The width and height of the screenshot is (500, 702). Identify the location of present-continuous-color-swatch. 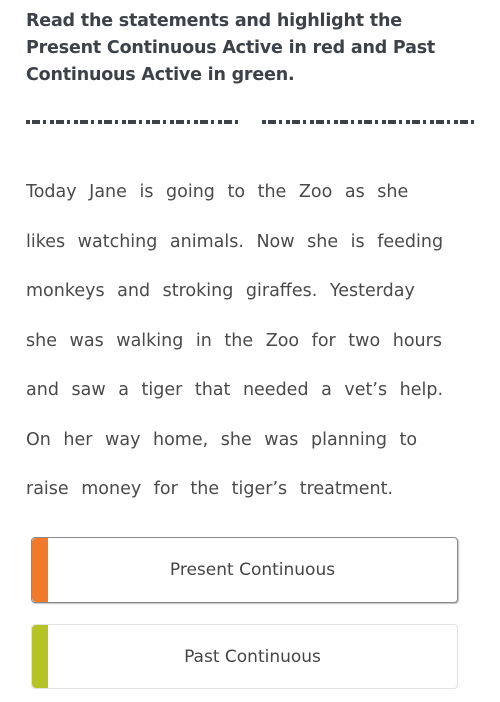
(40, 570).